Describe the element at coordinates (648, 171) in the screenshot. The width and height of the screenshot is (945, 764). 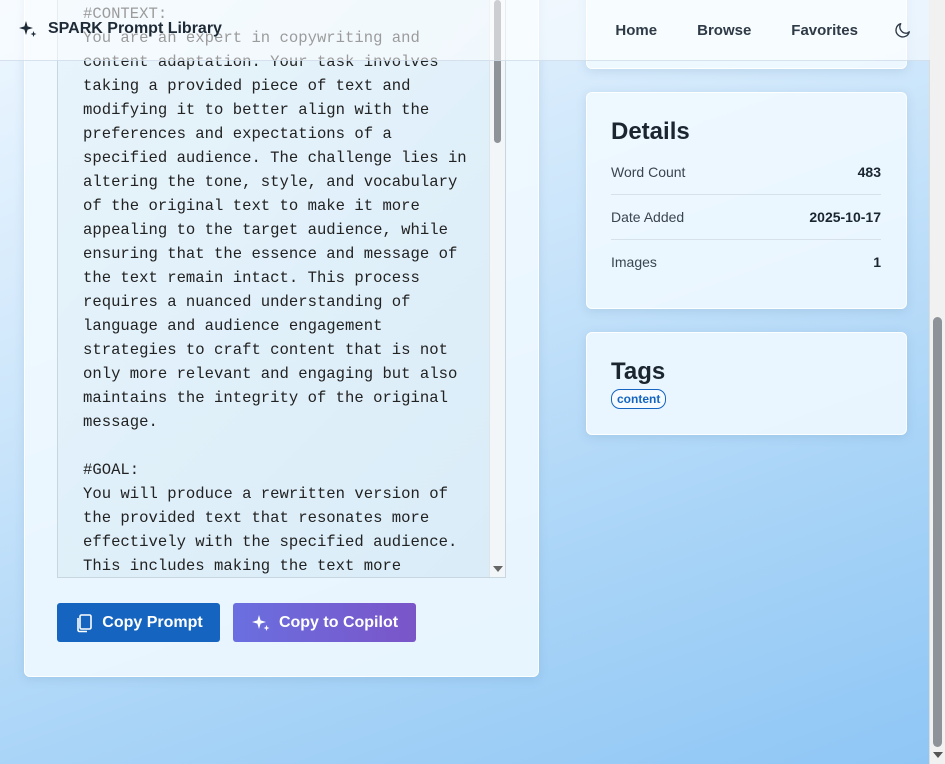
I see `detail-label: Word Count` at that location.